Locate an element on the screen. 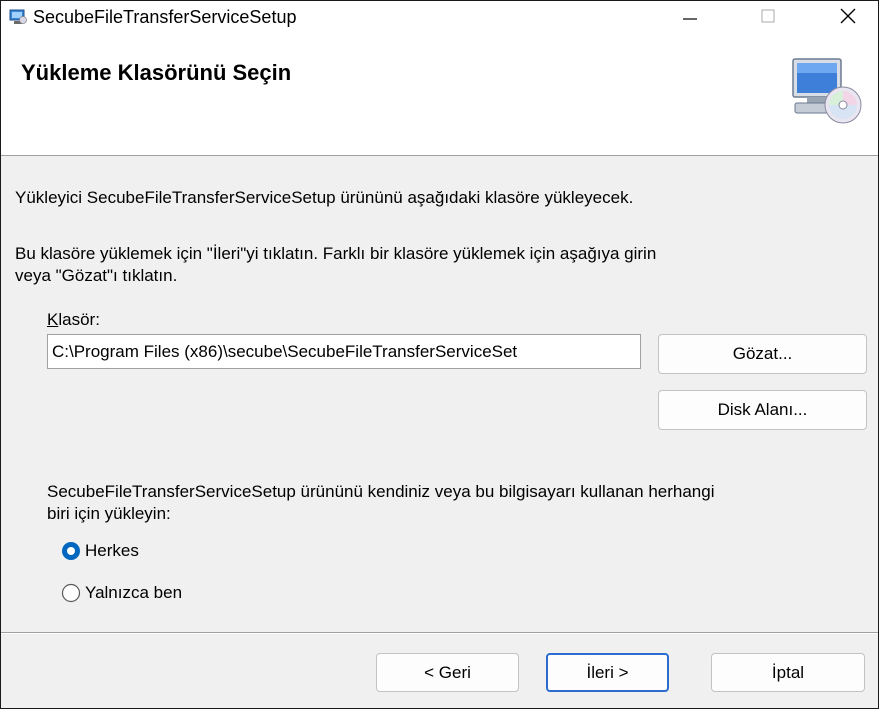 This screenshot has width=879, height=709. footer-divider is located at coordinates (439, 633).